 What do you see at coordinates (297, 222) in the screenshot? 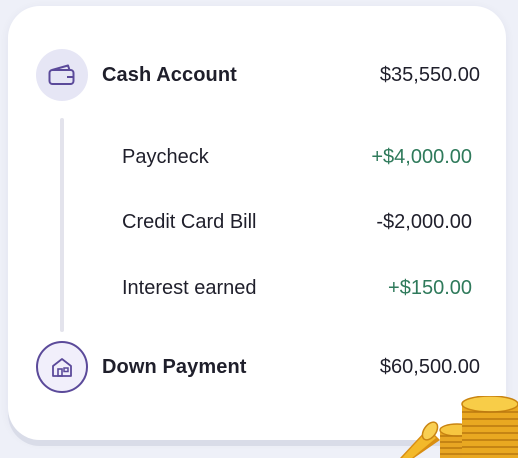
I see `transaction-row: Credit Card Bill -$2,000.00` at bounding box center [297, 222].